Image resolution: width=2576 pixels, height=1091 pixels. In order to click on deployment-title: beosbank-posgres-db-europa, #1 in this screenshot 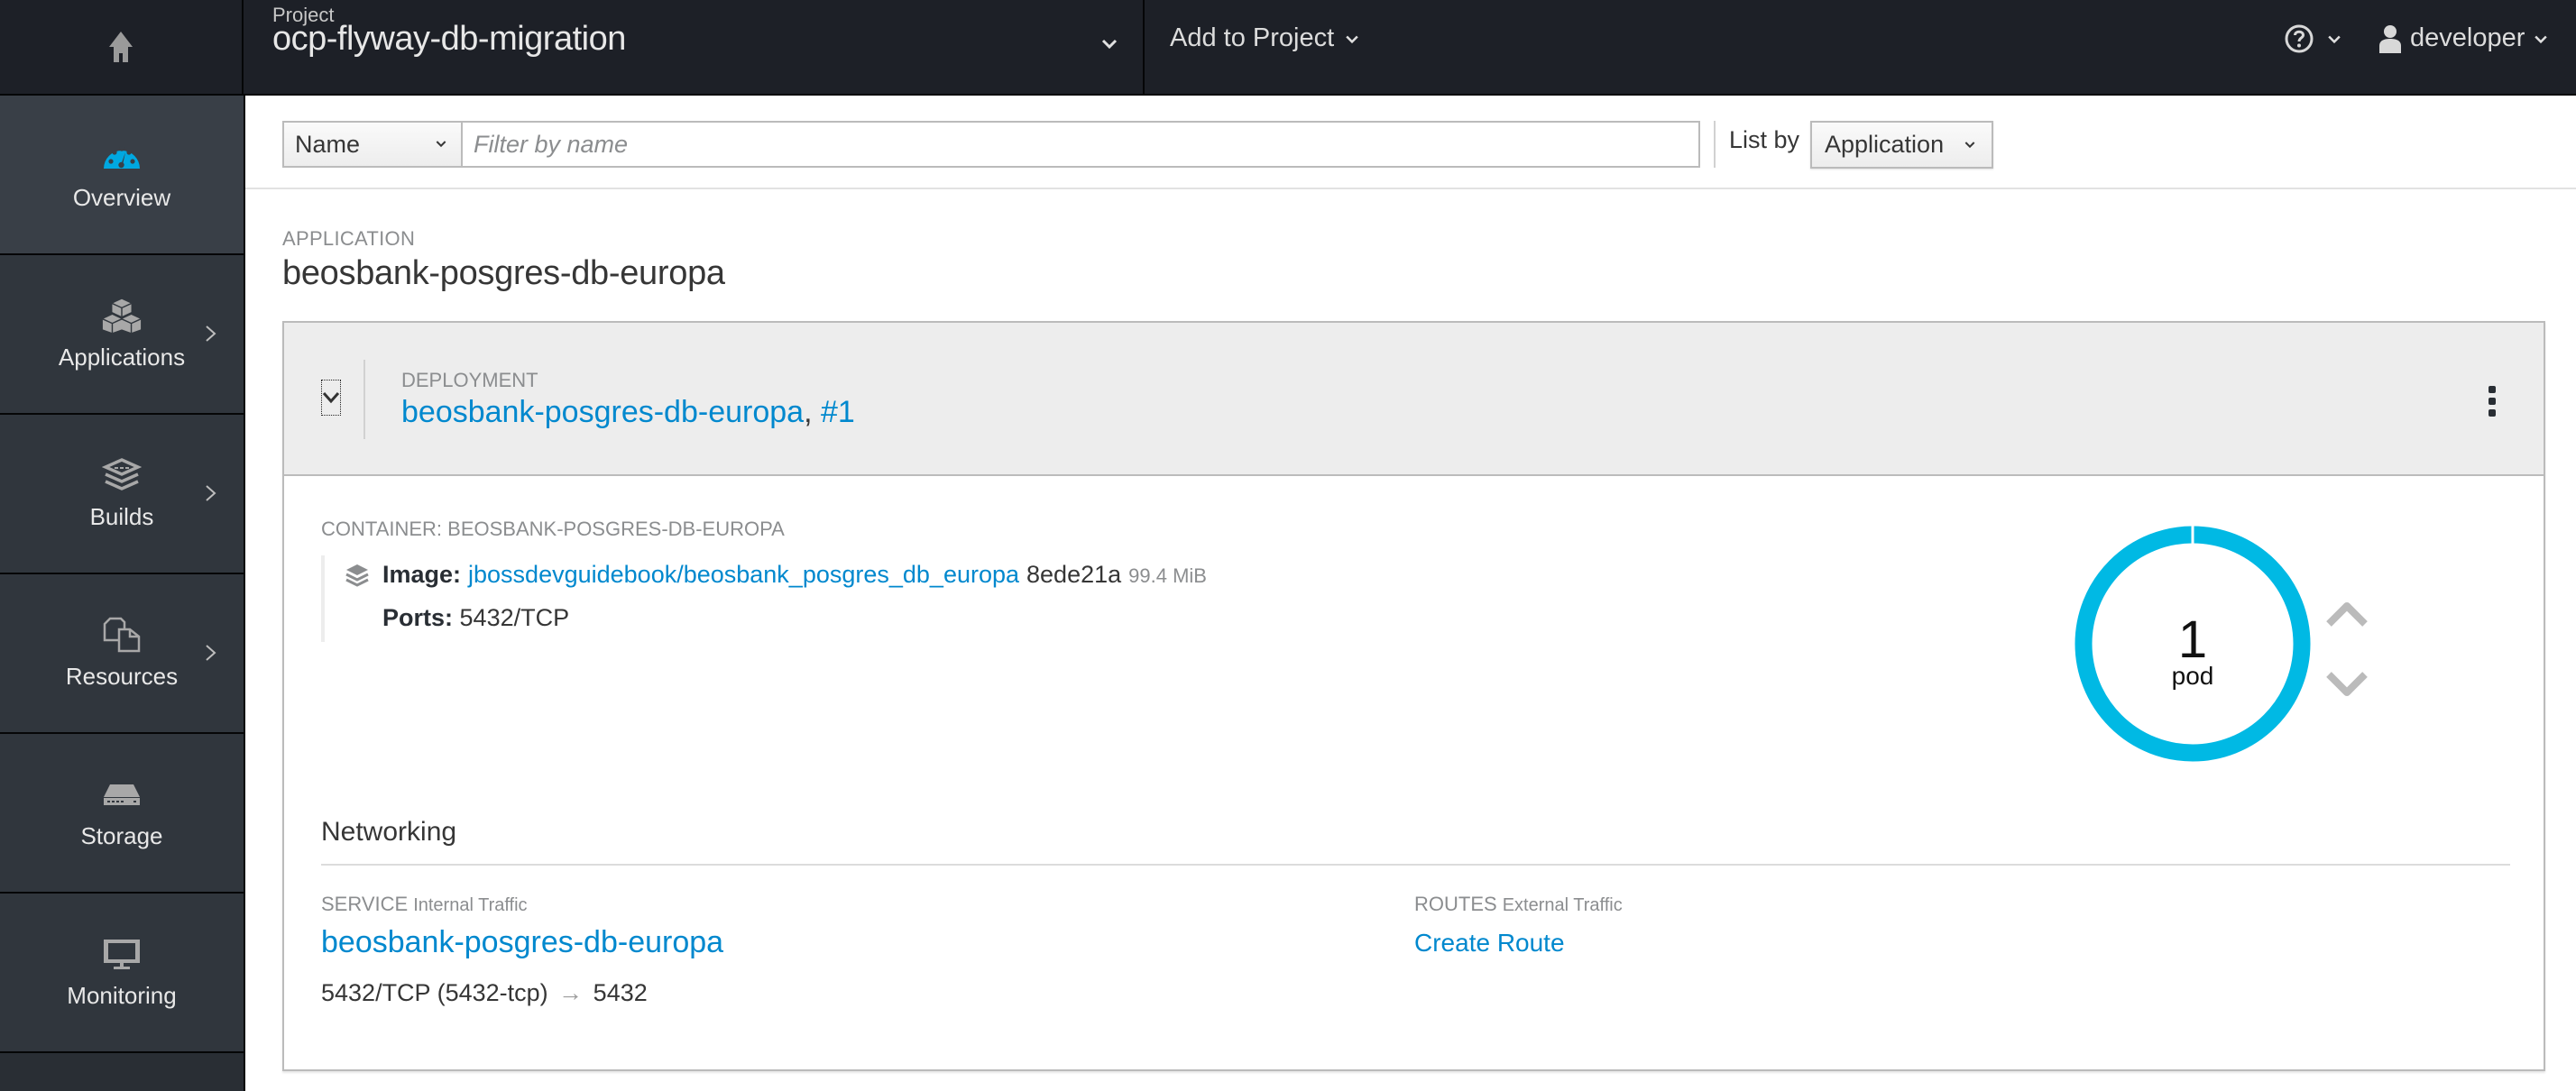, I will do `click(628, 412)`.